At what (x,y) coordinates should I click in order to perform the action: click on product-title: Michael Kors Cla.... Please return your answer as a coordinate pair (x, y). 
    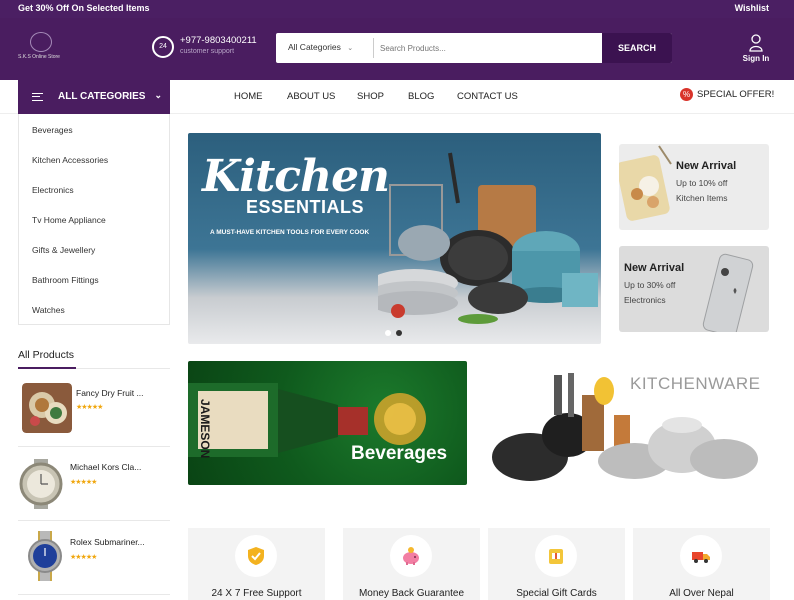
    Looking at the image, I should click on (105, 467).